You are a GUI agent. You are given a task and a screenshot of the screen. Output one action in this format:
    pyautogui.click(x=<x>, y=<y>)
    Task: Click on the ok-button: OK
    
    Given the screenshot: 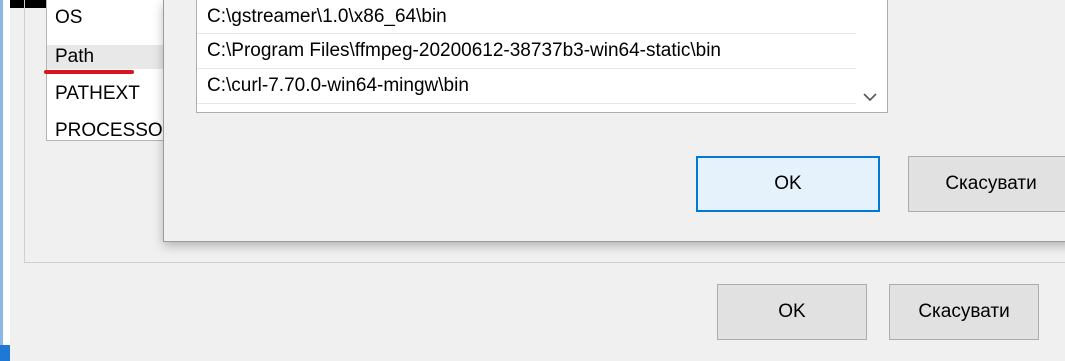 What is the action you would take?
    pyautogui.click(x=792, y=312)
    